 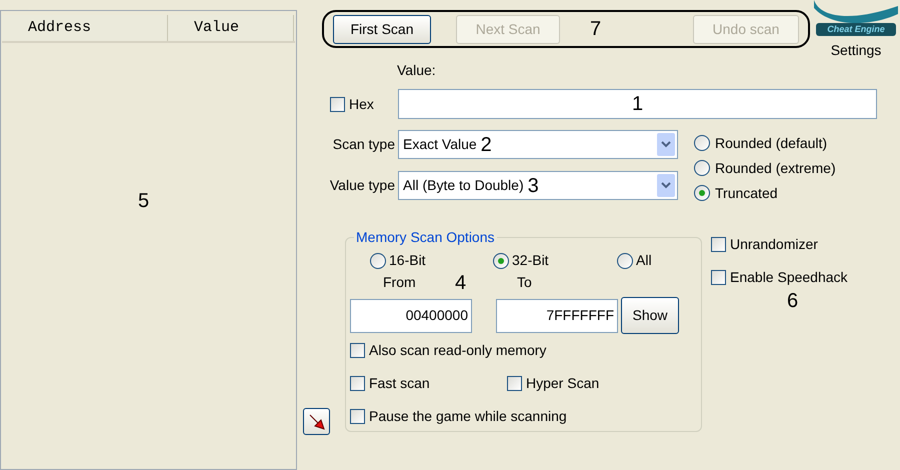 What do you see at coordinates (533, 186) in the screenshot?
I see `annotation-number: 3` at bounding box center [533, 186].